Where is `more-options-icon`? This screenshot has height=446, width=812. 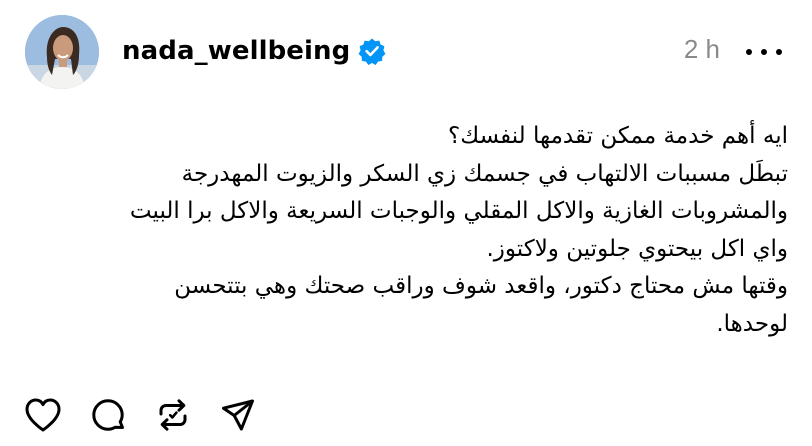 more-options-icon is located at coordinates (764, 52).